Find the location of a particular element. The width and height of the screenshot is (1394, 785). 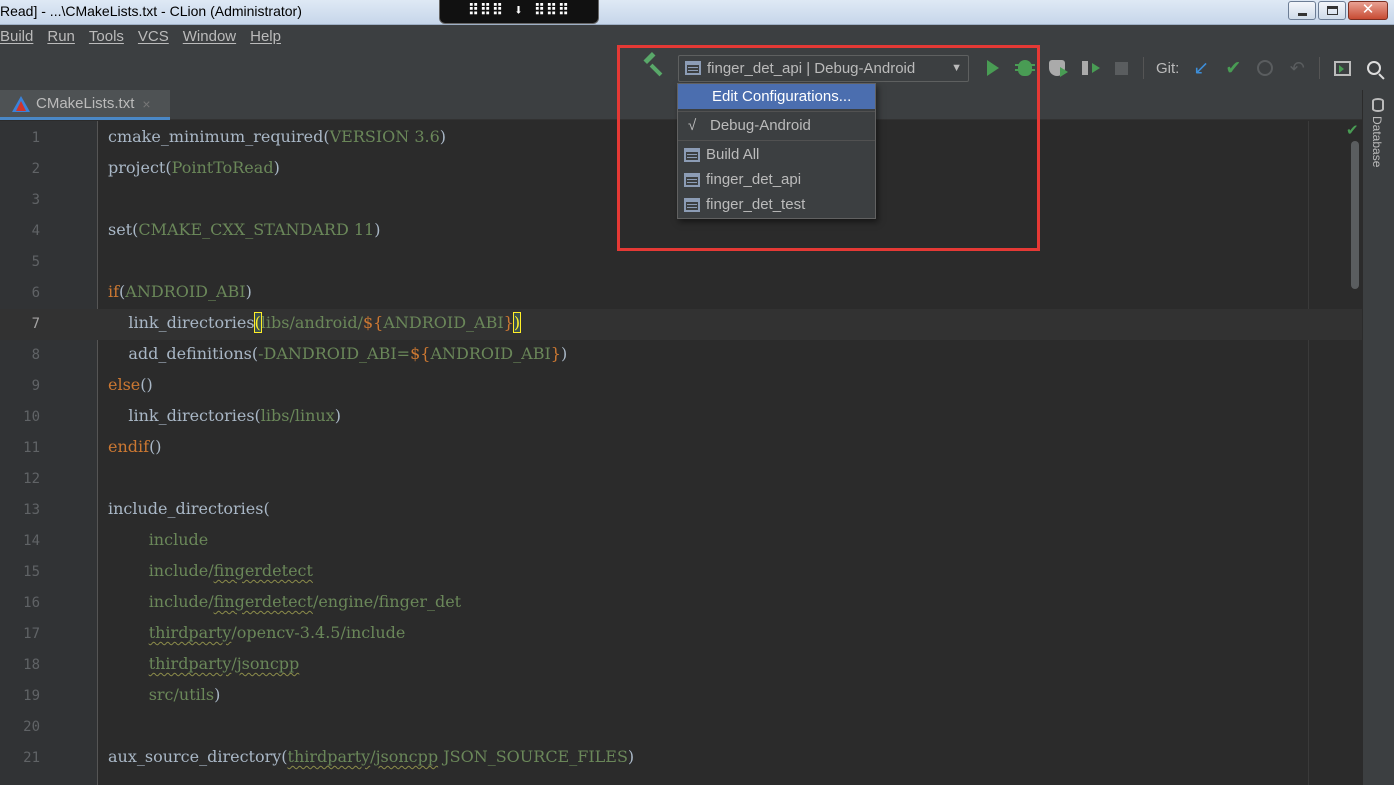

code-text: link_directories(libs/linux) is located at coordinates (224, 415).